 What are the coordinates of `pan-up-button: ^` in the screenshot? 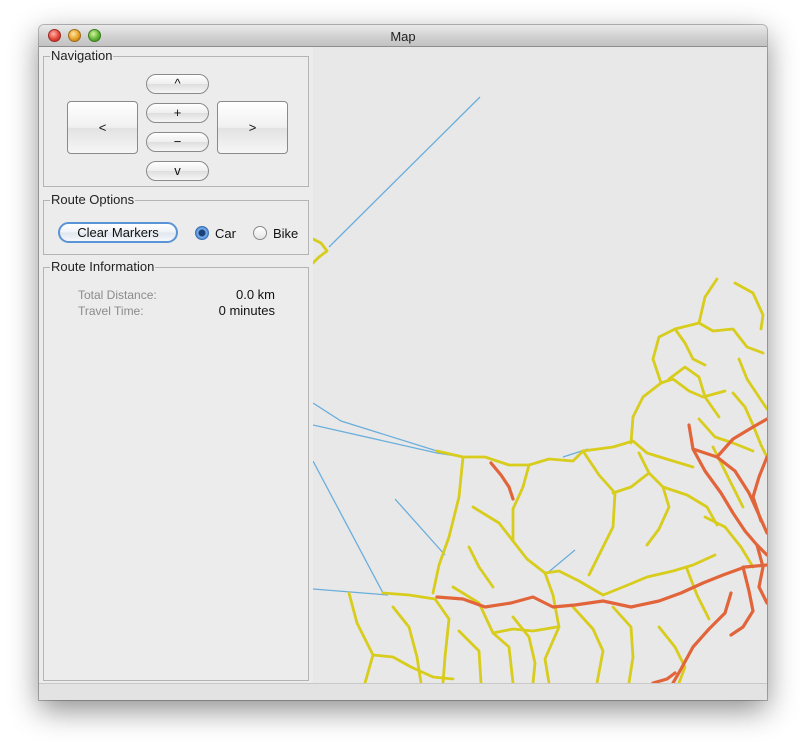 It's located at (177, 84).